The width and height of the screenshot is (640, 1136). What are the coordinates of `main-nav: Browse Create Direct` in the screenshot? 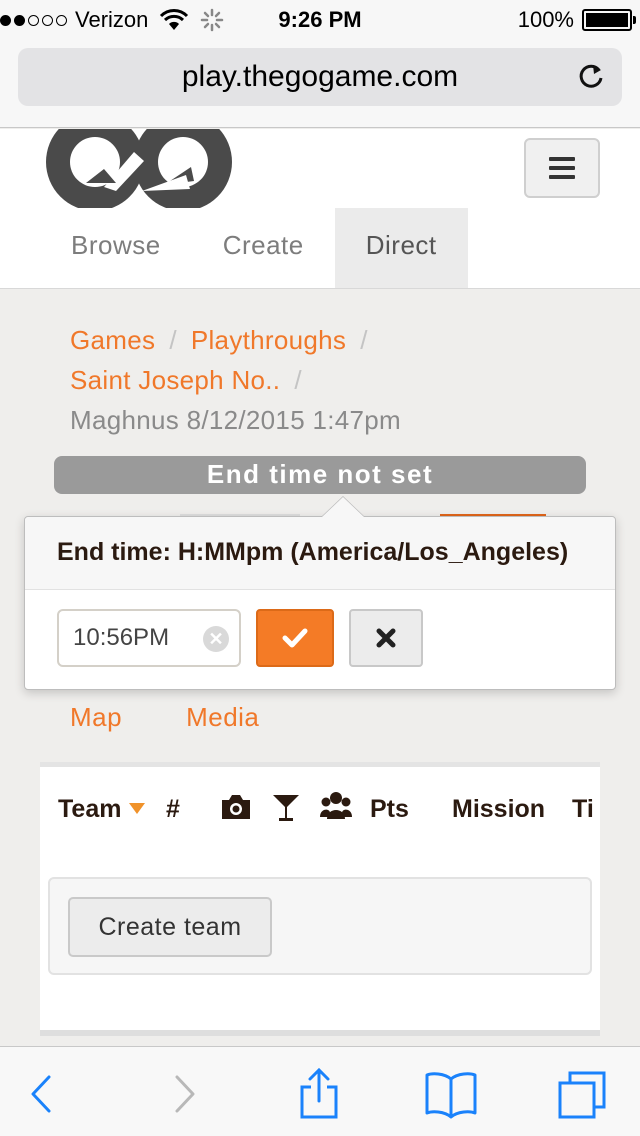 It's located at (254, 248).